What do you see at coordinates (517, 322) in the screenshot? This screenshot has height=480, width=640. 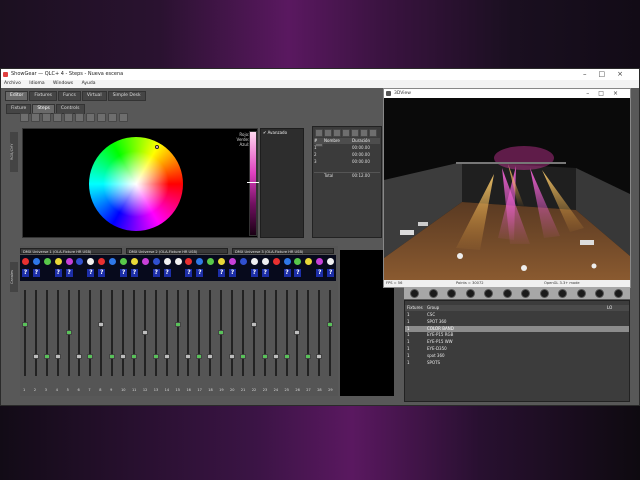 I see `table-row: 1 SPOT 360` at bounding box center [517, 322].